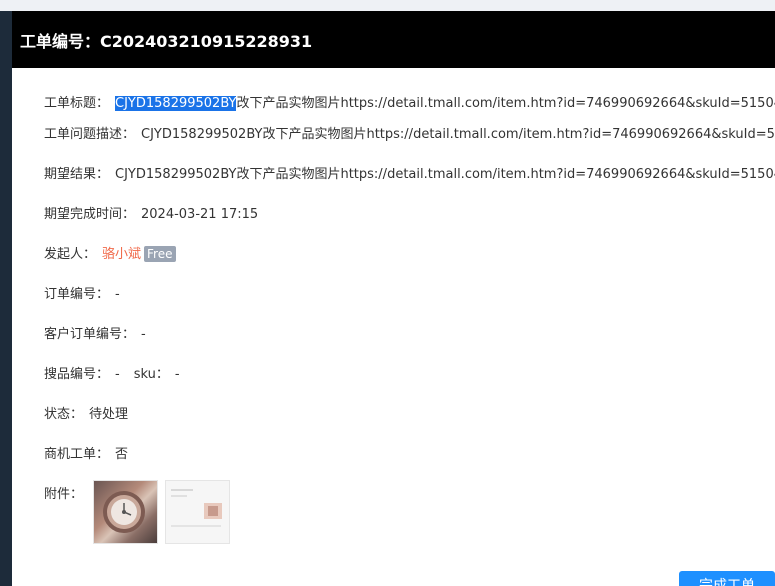 Image resolution: width=775 pixels, height=586 pixels. I want to click on initiator-label: 发起人：, so click(70, 254).